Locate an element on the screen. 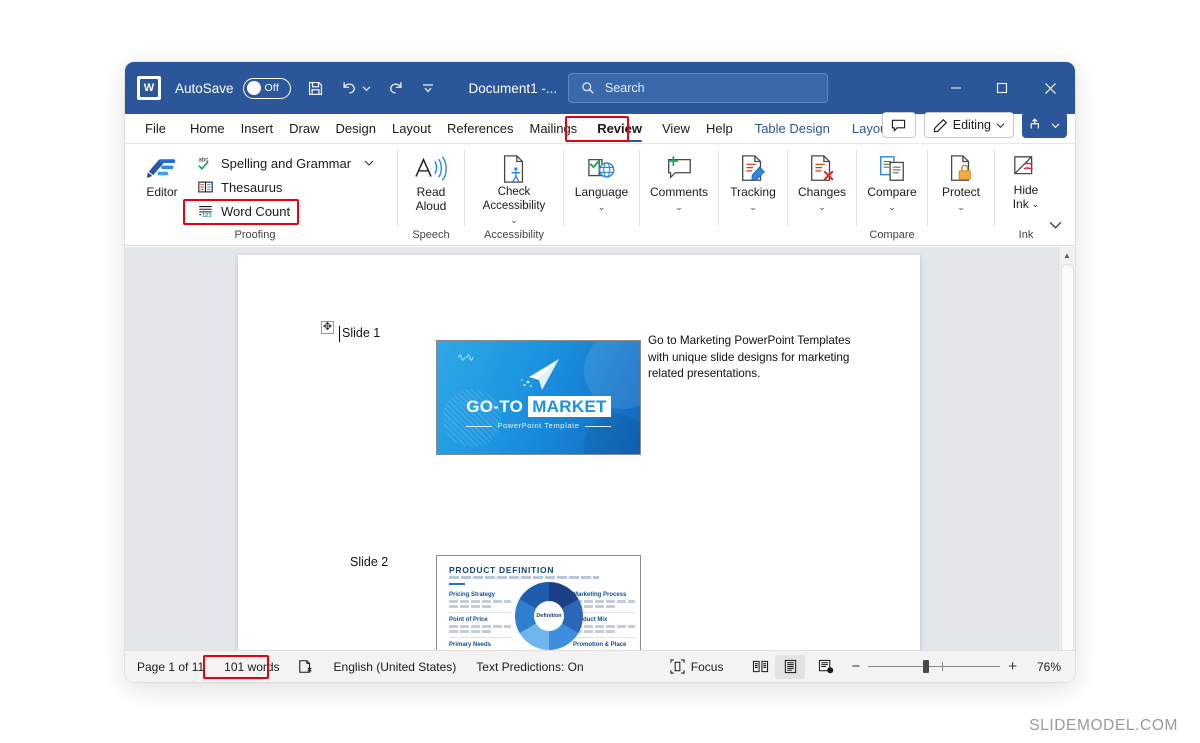 The width and height of the screenshot is (1200, 743). status-bar-right: Focus − + 76% is located at coordinates (872, 667).